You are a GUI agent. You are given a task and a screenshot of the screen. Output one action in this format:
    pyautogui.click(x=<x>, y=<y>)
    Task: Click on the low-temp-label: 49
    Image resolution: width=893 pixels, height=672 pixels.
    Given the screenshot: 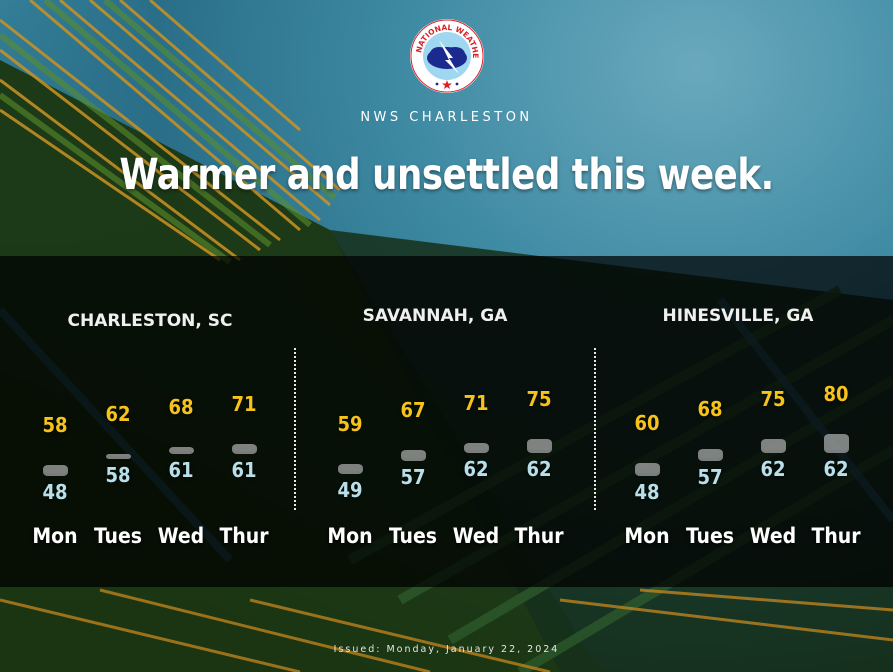 What is the action you would take?
    pyautogui.click(x=350, y=490)
    